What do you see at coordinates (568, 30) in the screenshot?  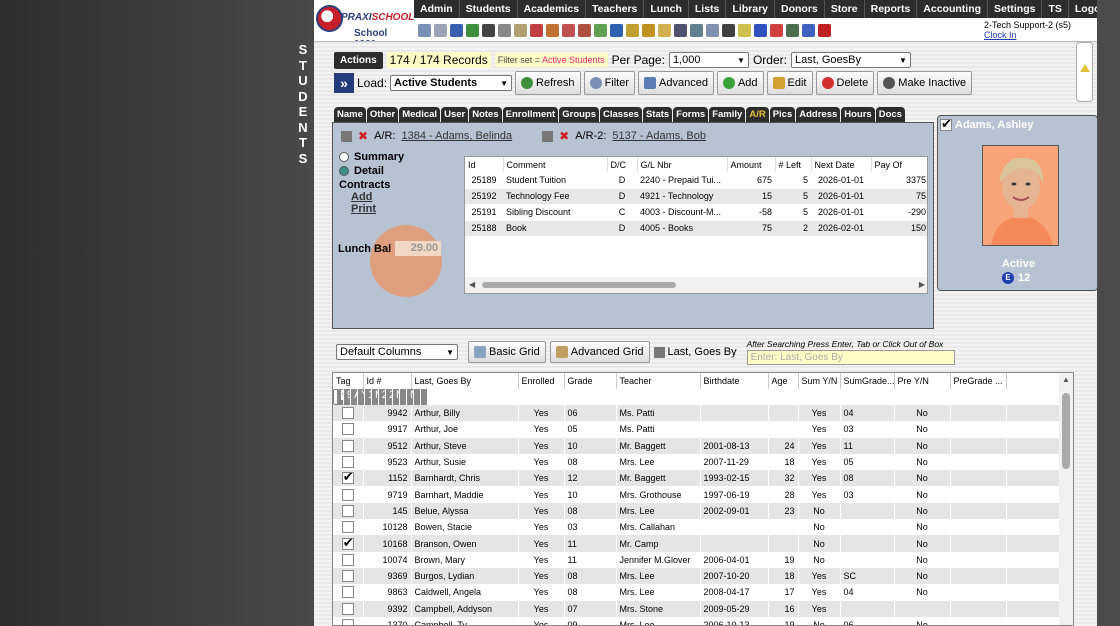 I see `people-icon` at bounding box center [568, 30].